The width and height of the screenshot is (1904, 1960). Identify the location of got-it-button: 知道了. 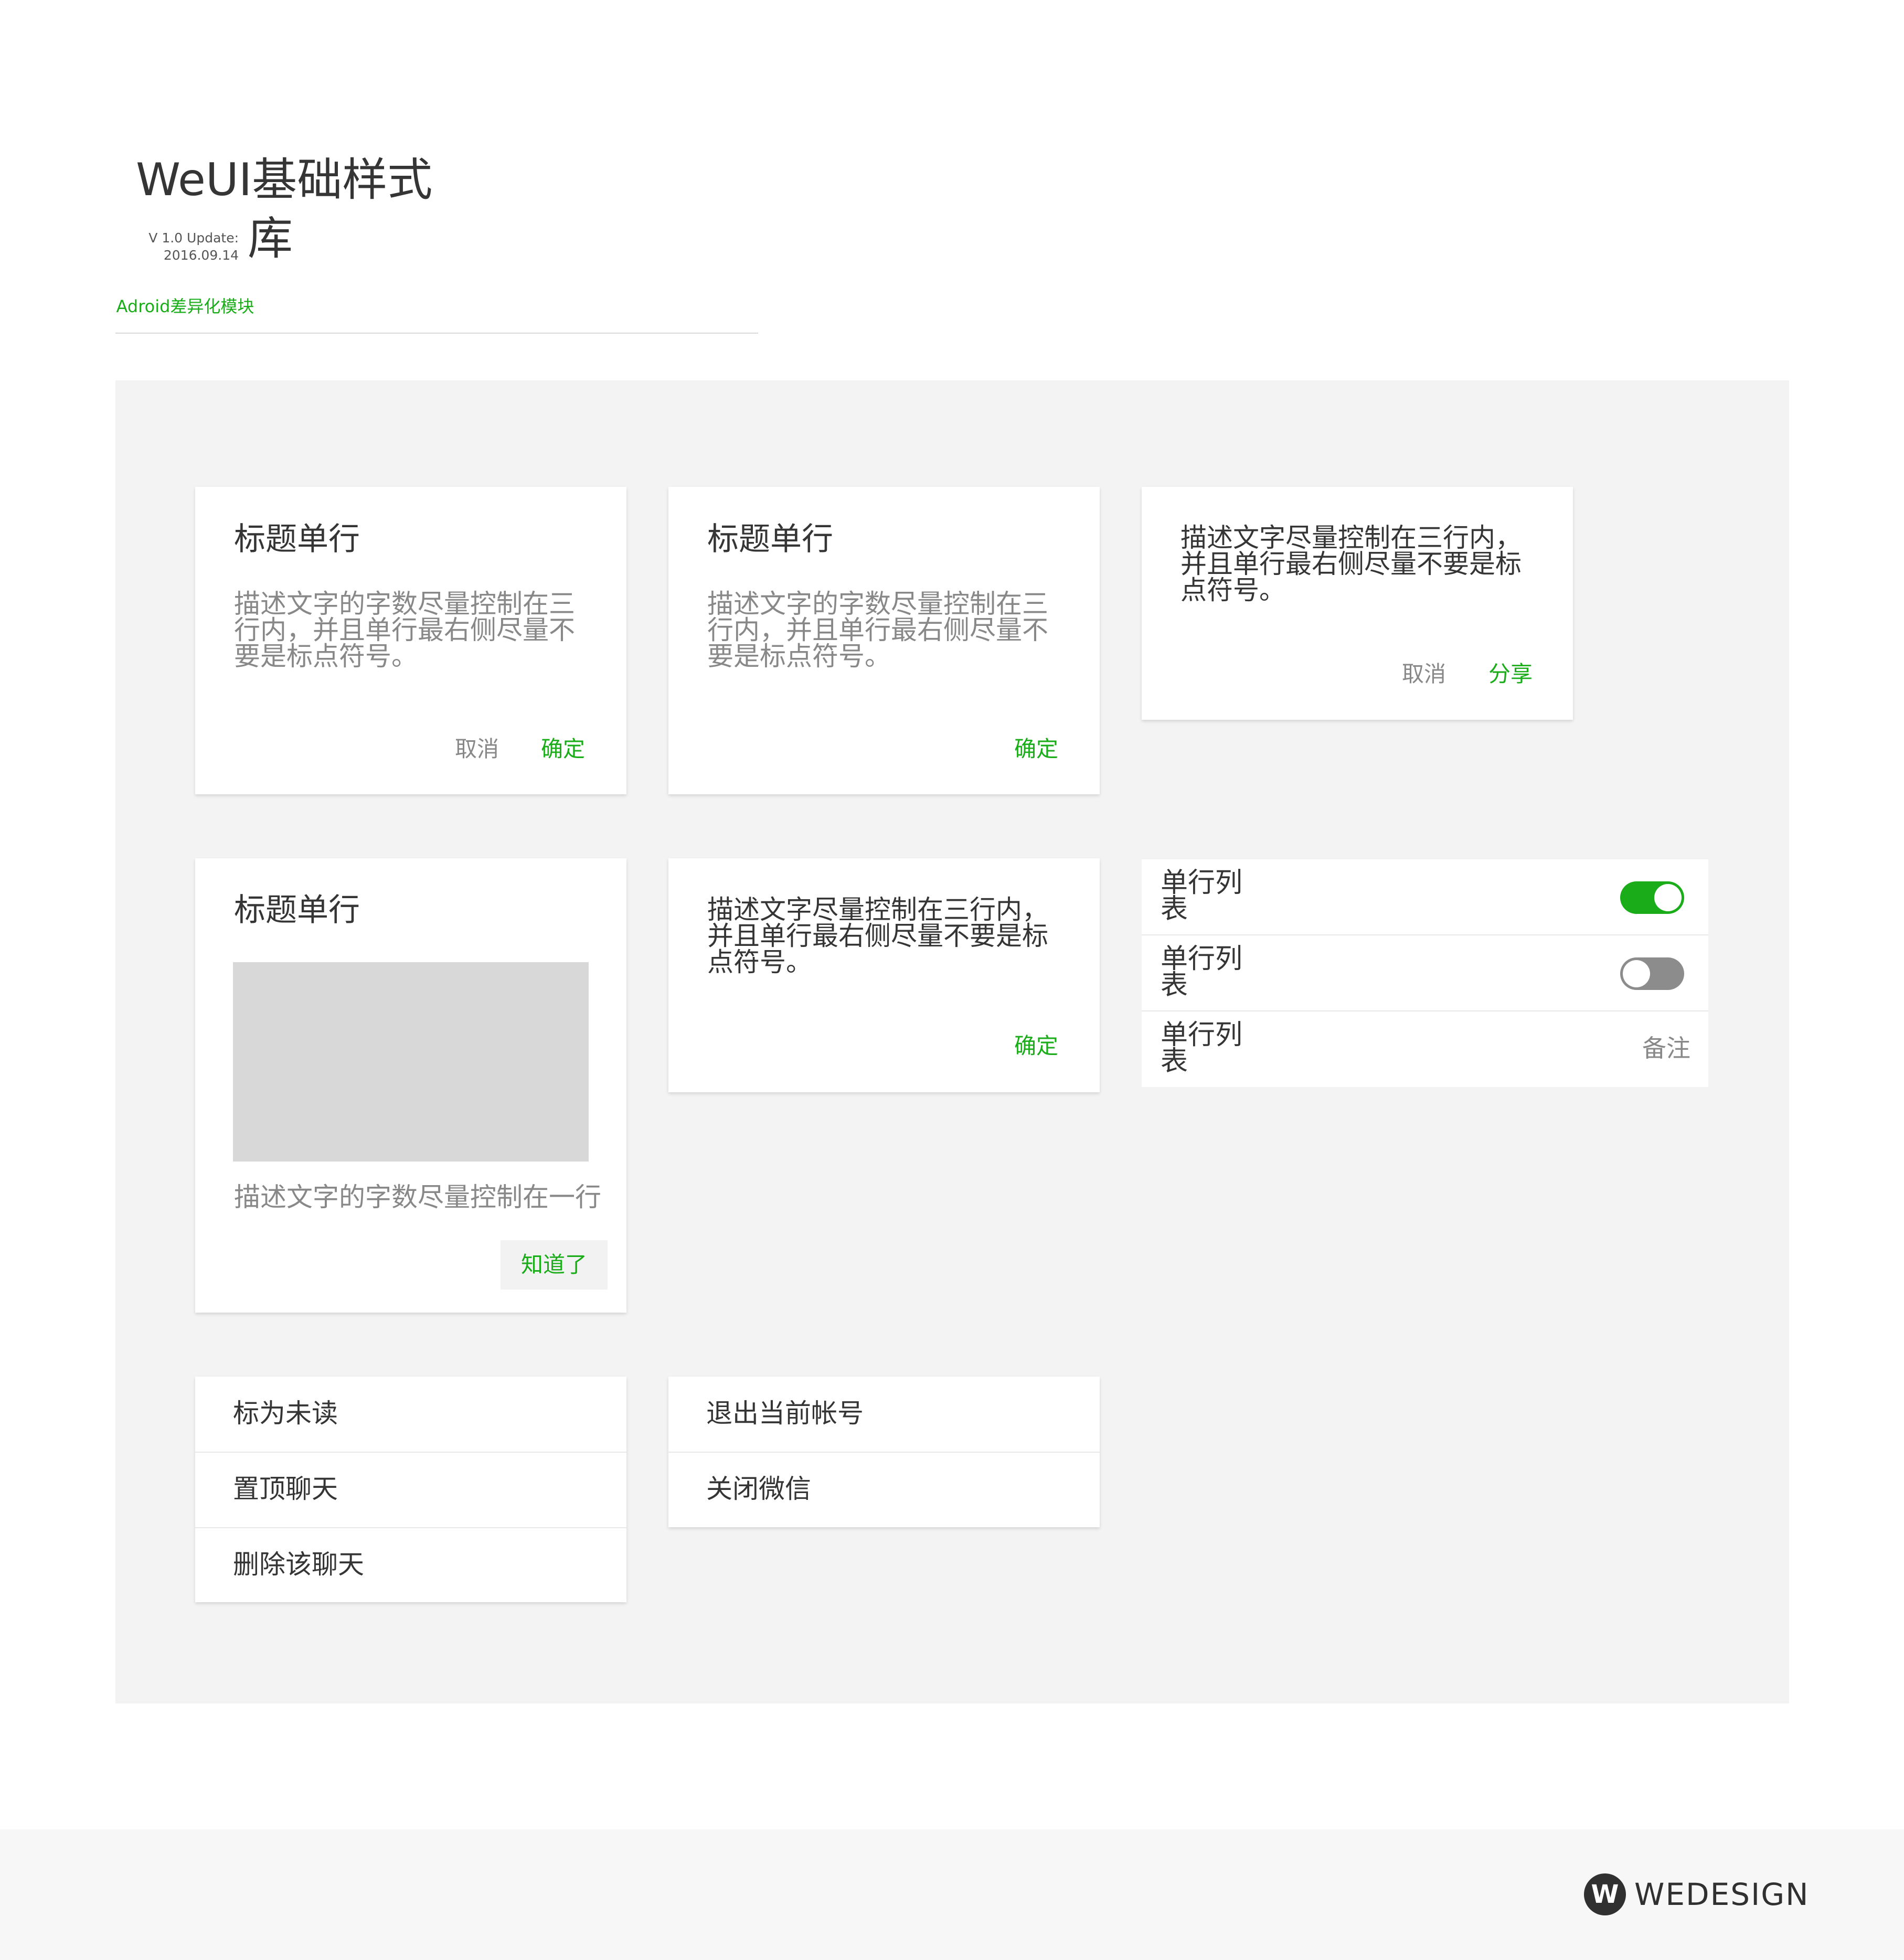
(554, 1265).